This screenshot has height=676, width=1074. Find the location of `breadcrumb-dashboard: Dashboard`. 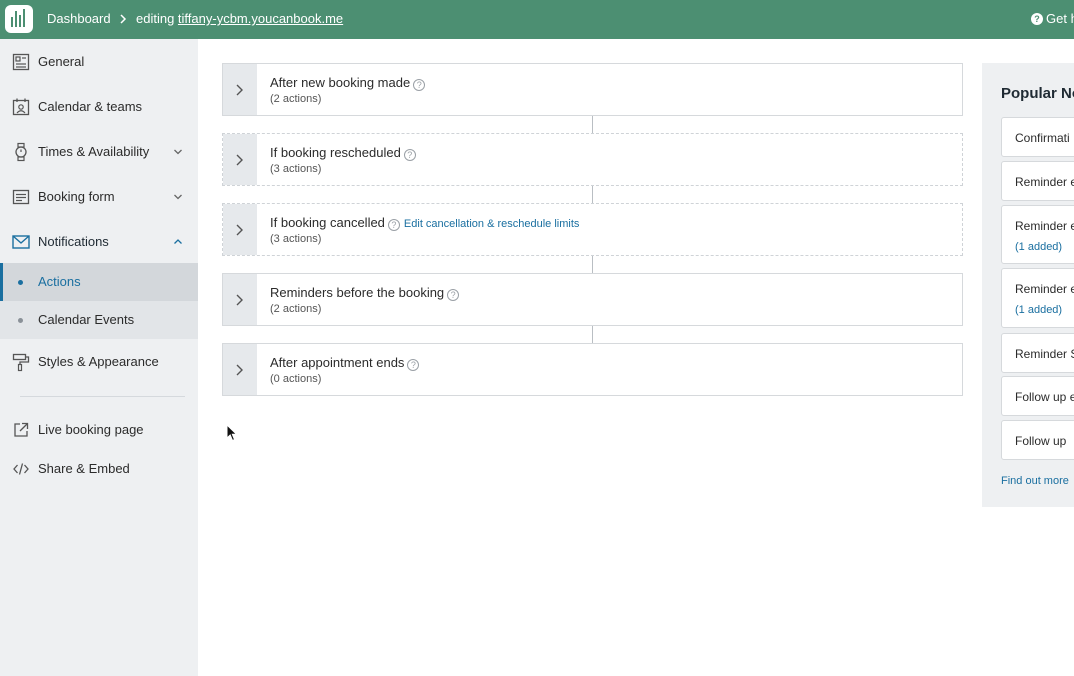

breadcrumb-dashboard: Dashboard is located at coordinates (79, 18).